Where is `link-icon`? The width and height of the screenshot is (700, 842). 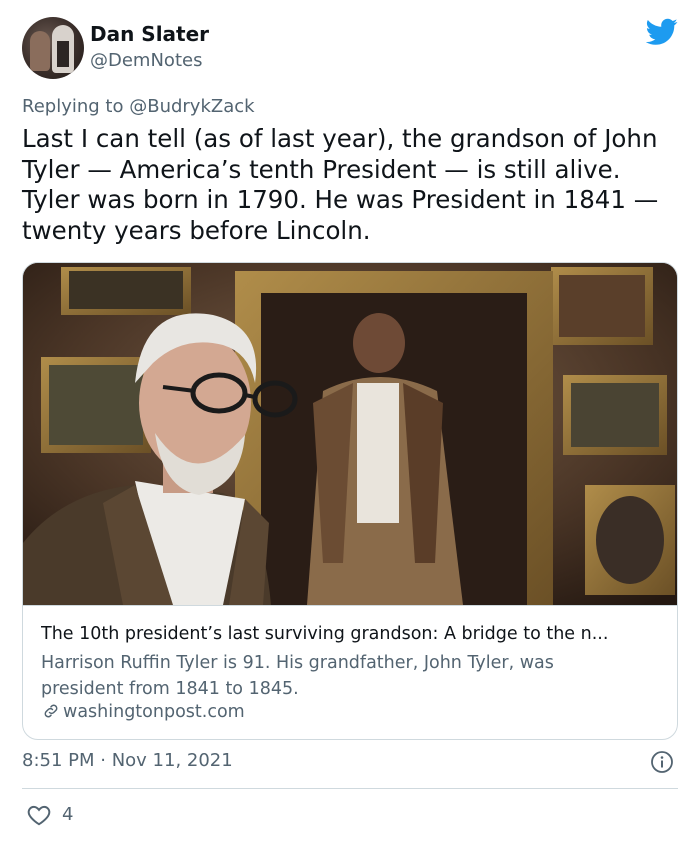
link-icon is located at coordinates (51, 711).